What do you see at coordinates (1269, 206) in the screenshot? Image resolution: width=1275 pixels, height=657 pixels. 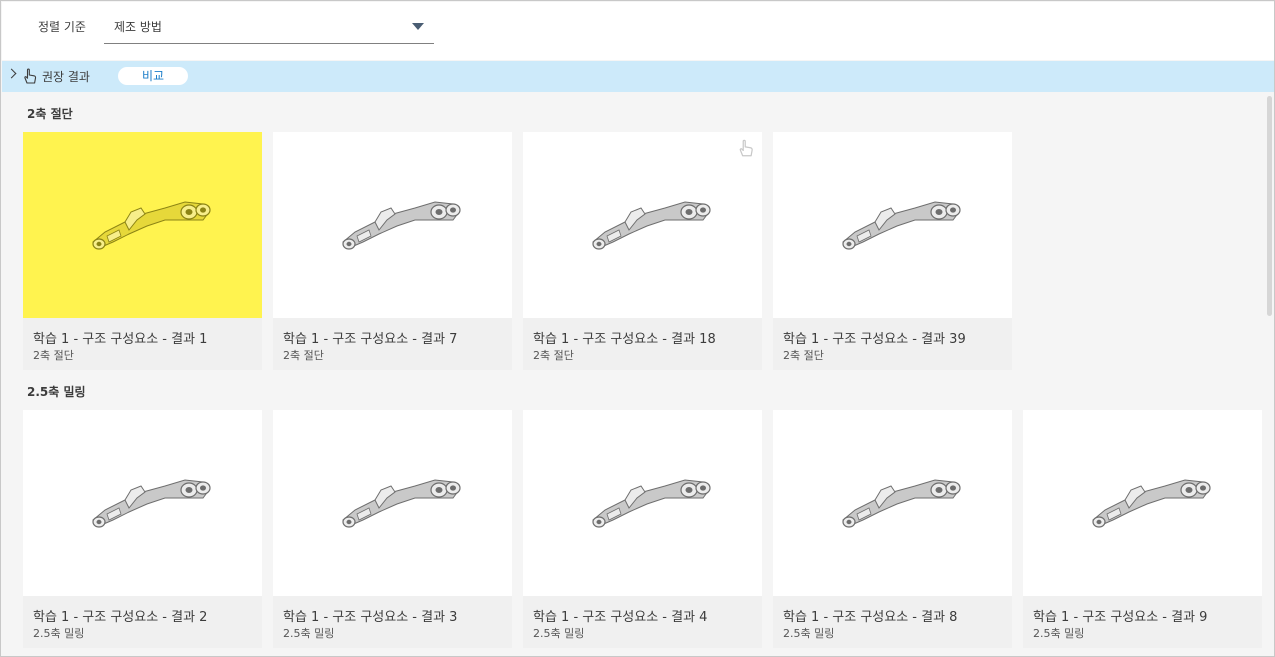 I see `vertical-scrollbar` at bounding box center [1269, 206].